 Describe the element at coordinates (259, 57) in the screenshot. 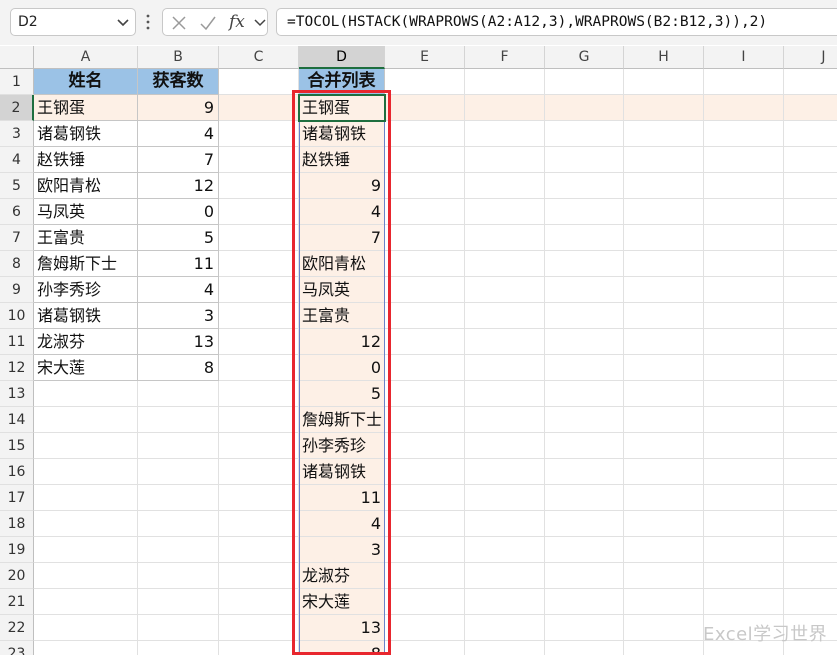

I see `column-header-c: C` at that location.